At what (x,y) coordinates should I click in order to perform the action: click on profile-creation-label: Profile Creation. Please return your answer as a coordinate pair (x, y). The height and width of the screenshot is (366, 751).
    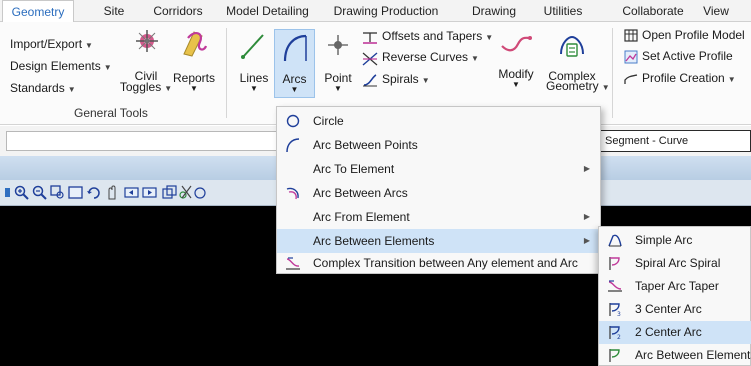
    Looking at the image, I should click on (683, 78).